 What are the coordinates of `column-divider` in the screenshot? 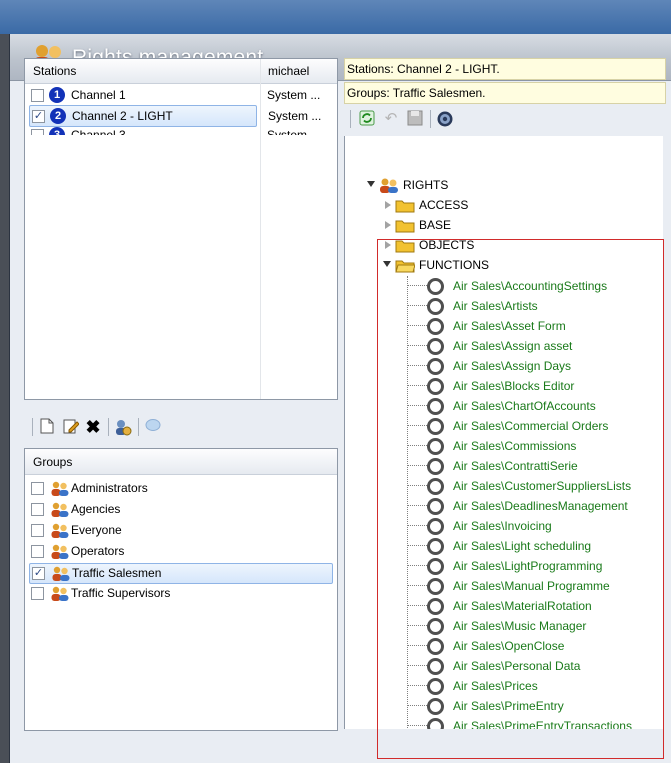 It's located at (260, 229).